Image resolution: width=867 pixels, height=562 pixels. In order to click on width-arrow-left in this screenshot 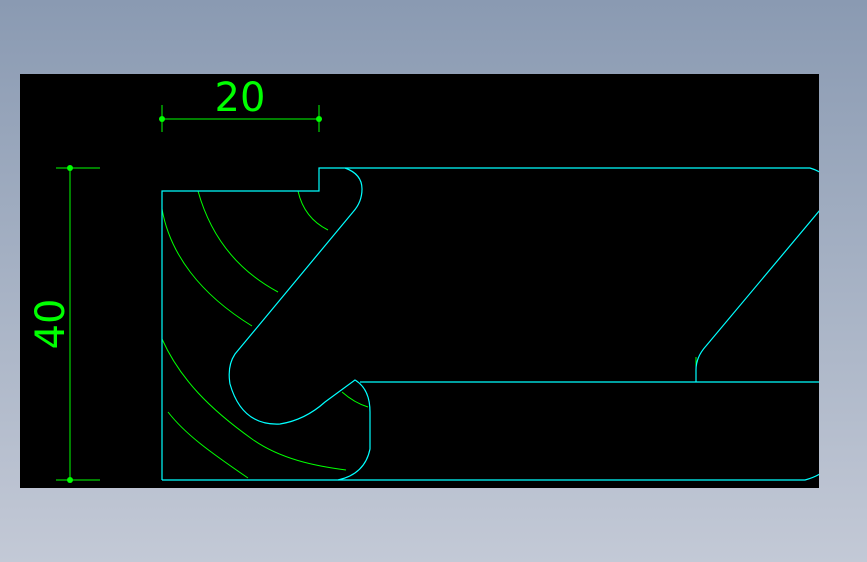, I will do `click(162, 119)`.